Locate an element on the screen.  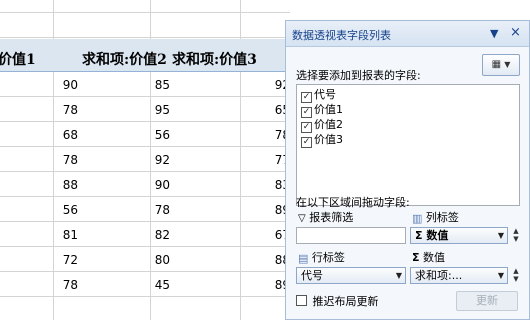
column-labels-header: ▥ 列标签 is located at coordinates (435, 217).